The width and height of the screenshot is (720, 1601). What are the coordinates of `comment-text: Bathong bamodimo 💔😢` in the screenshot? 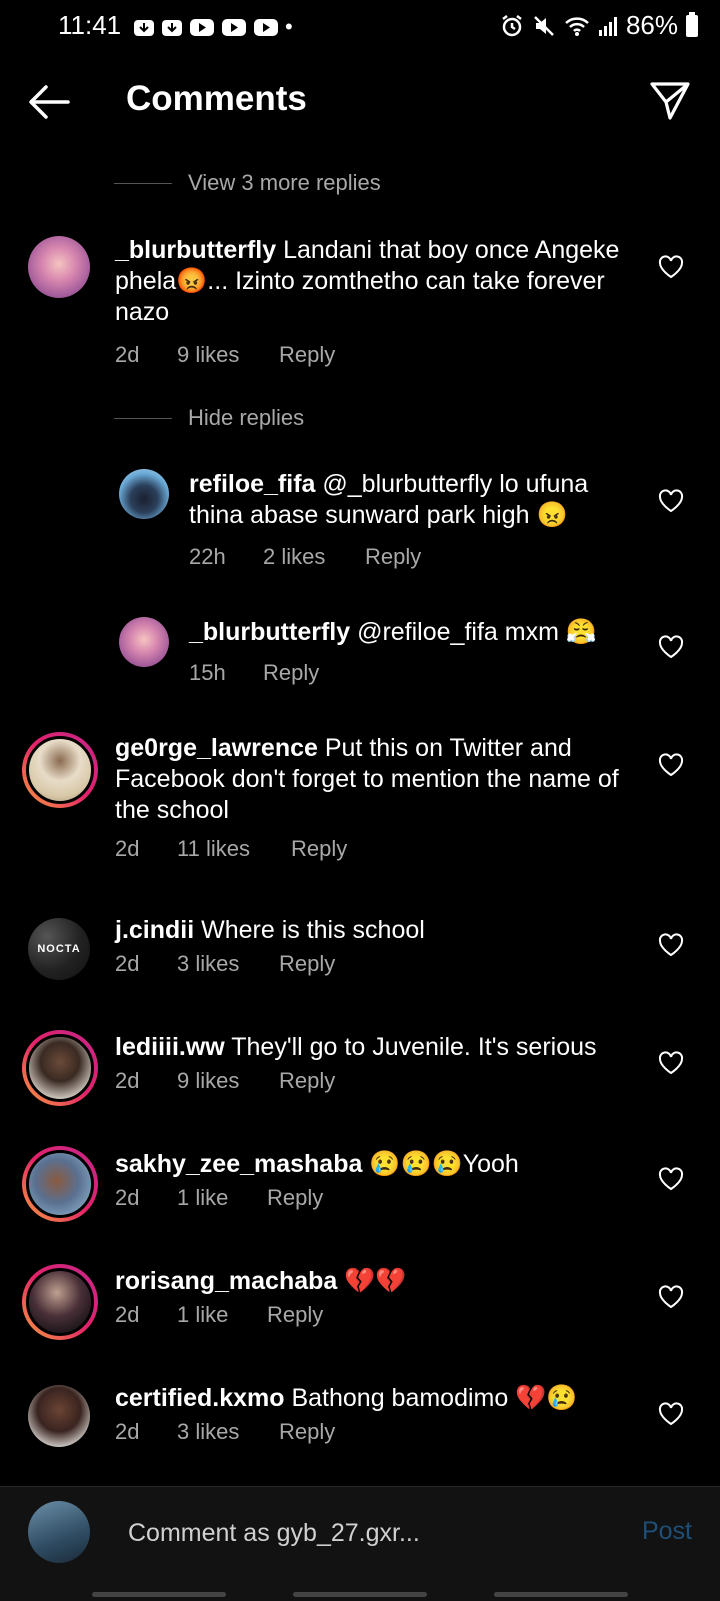 It's located at (431, 1398).